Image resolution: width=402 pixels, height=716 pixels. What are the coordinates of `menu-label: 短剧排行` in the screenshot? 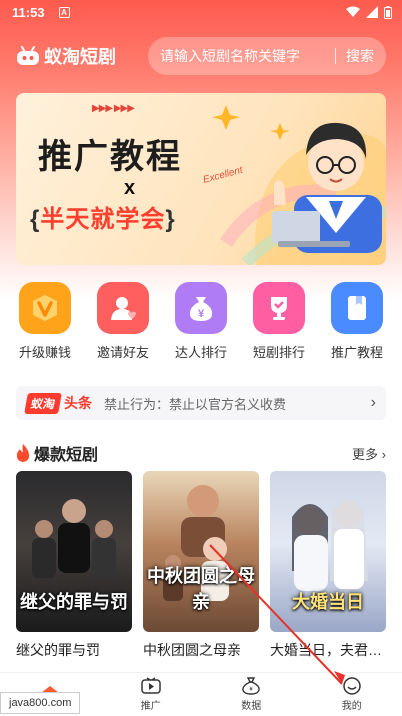 It's located at (278, 352).